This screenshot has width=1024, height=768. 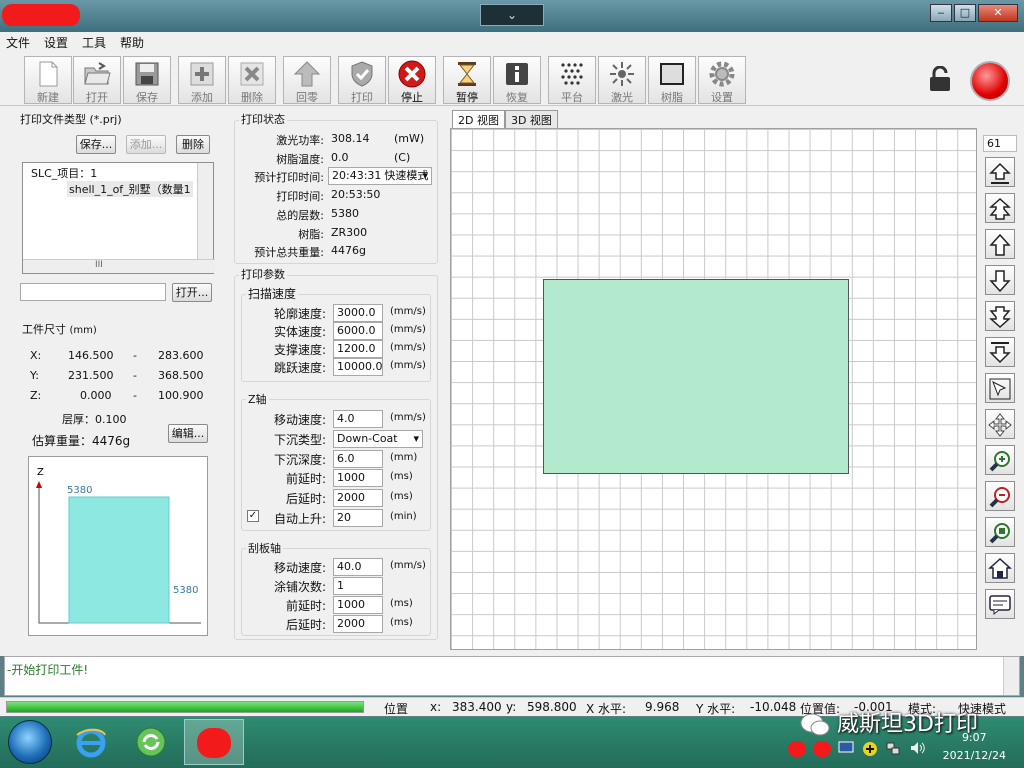 I want to click on zoom-out-icon, so click(x=999, y=497).